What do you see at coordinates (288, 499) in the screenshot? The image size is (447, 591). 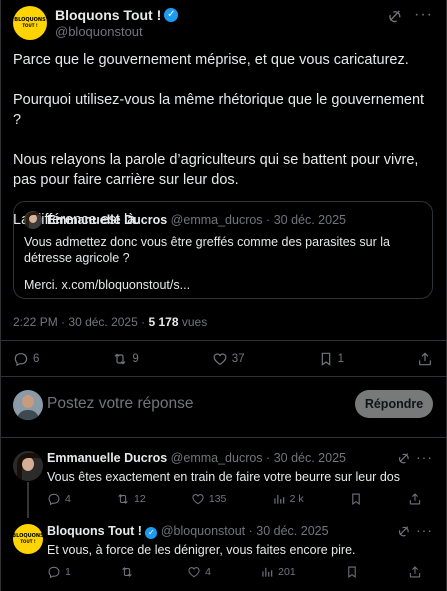 I see `views-button: 2 k` at bounding box center [288, 499].